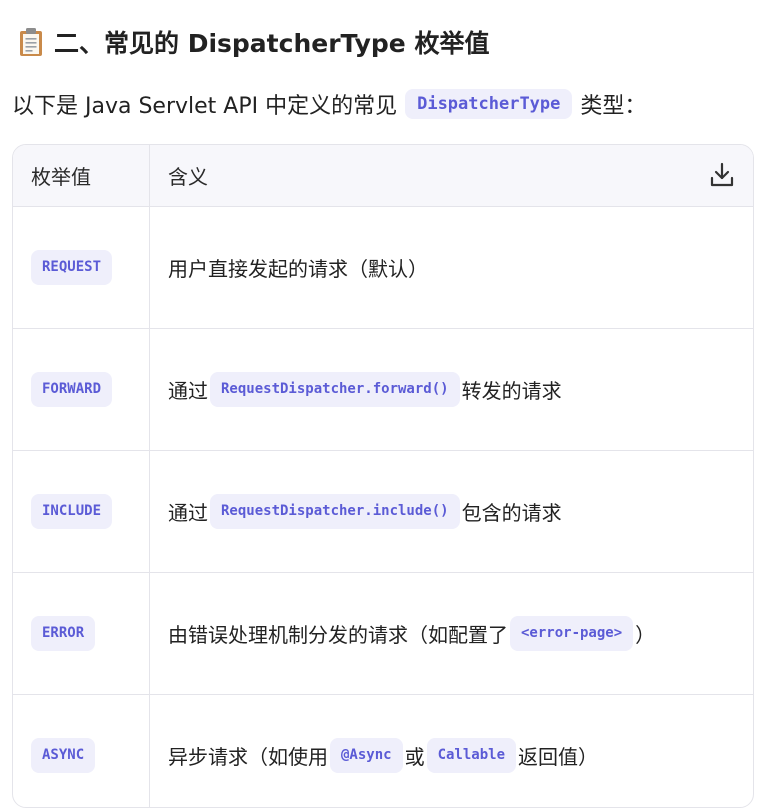 The image size is (760, 808). Describe the element at coordinates (722, 175) in the screenshot. I see `download-icon` at that location.